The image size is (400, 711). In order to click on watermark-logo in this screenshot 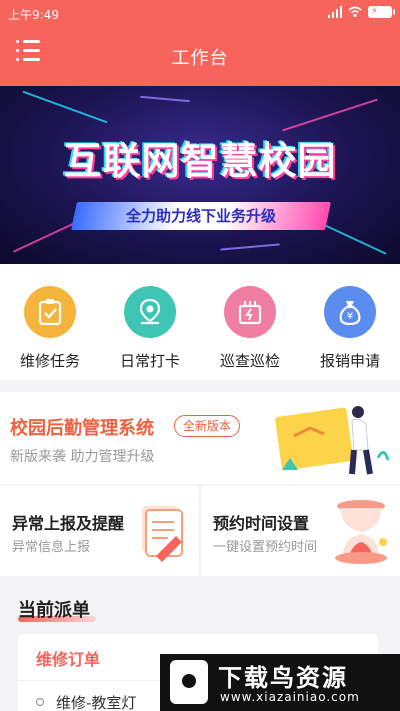, I will do `click(189, 682)`.